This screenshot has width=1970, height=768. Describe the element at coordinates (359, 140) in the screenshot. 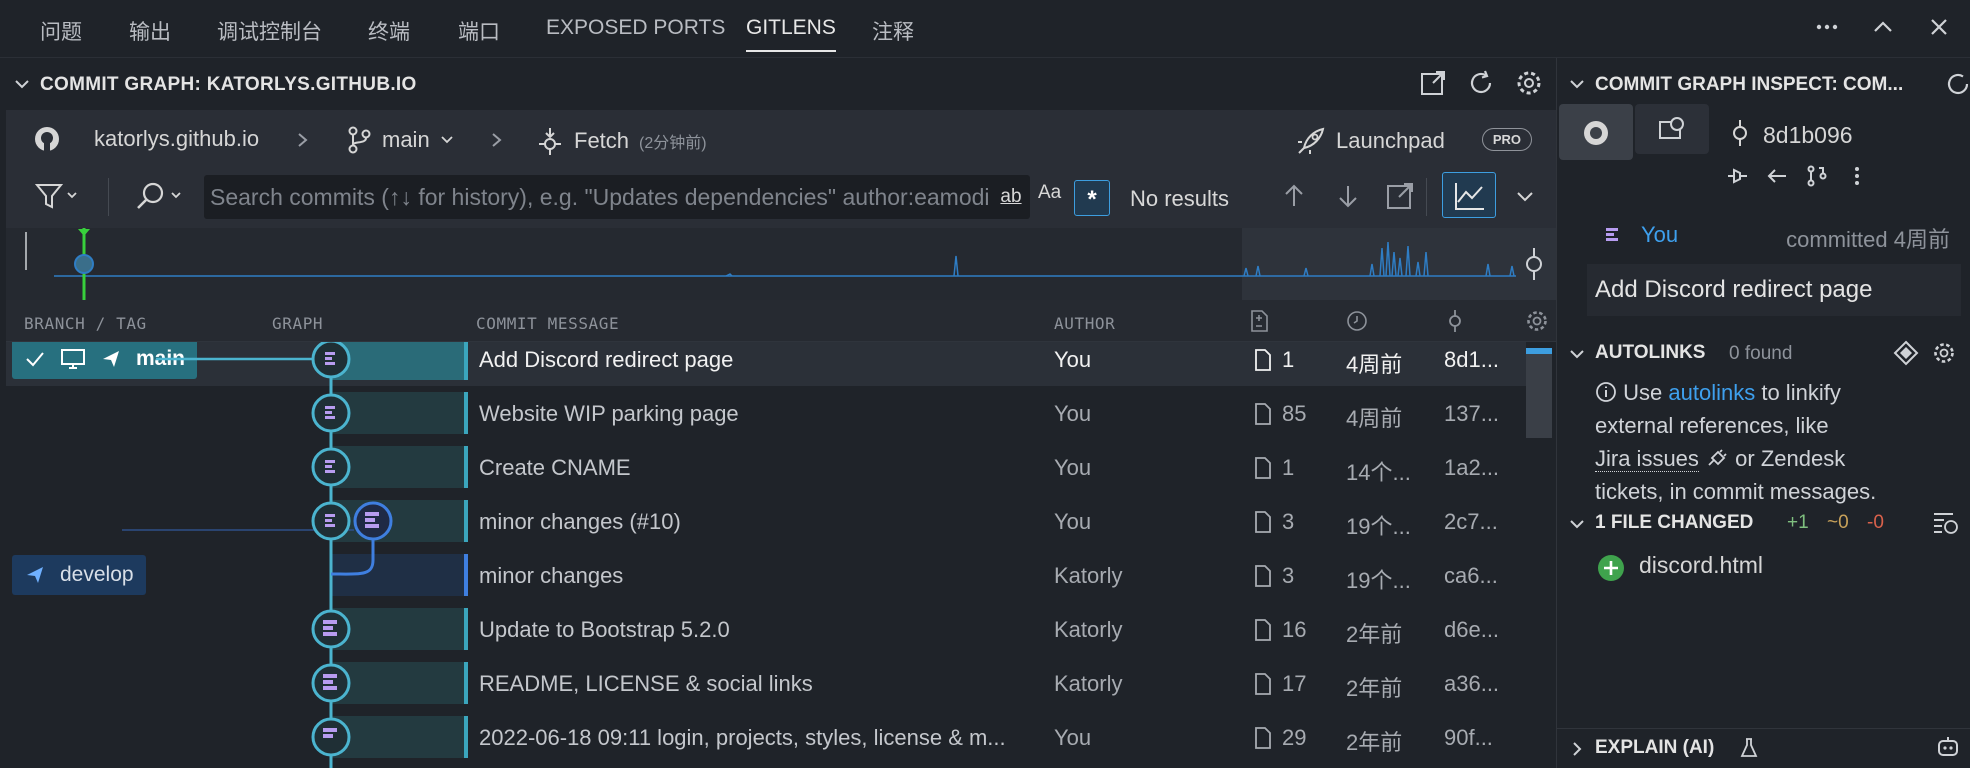

I see `git-branch-icon` at that location.